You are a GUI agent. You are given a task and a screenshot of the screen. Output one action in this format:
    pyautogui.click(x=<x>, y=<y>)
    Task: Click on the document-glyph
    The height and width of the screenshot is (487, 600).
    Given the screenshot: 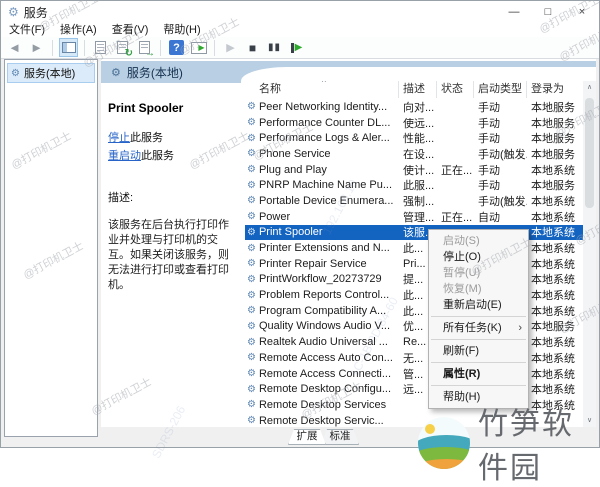 What is the action you would take?
    pyautogui.click(x=100, y=47)
    